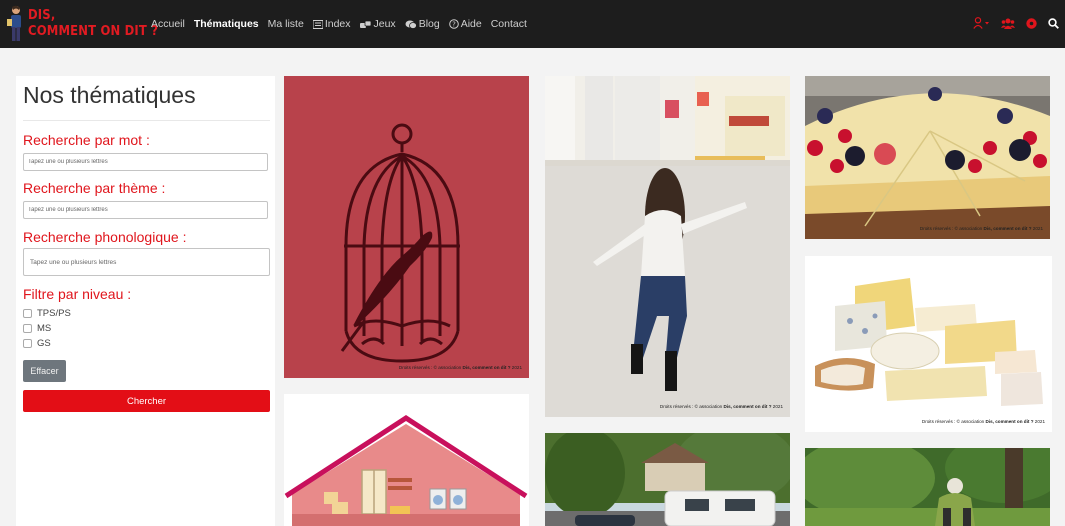 The height and width of the screenshot is (526, 1065). I want to click on group-icon, so click(1008, 23).